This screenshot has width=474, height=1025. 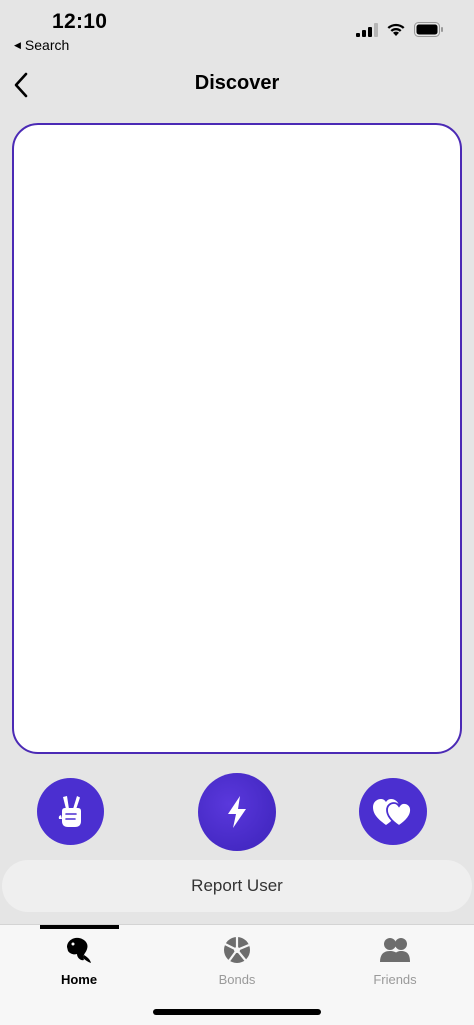 I want to click on page-title: Discover, so click(x=237, y=83).